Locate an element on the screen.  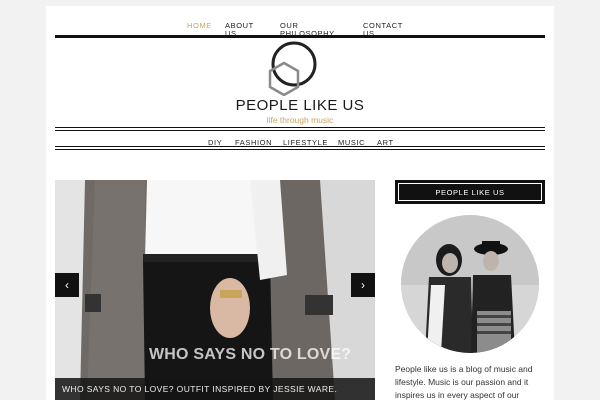
site-tagline: life through music is located at coordinates (300, 120).